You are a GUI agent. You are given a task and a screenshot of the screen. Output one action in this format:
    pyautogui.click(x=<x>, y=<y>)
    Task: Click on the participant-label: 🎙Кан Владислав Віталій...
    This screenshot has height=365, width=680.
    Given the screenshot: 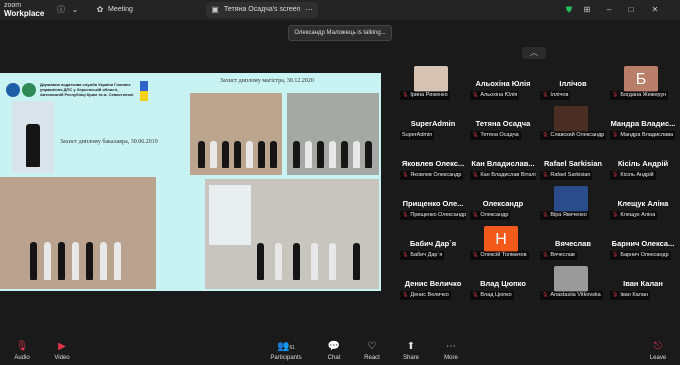 What is the action you would take?
    pyautogui.click(x=503, y=175)
    